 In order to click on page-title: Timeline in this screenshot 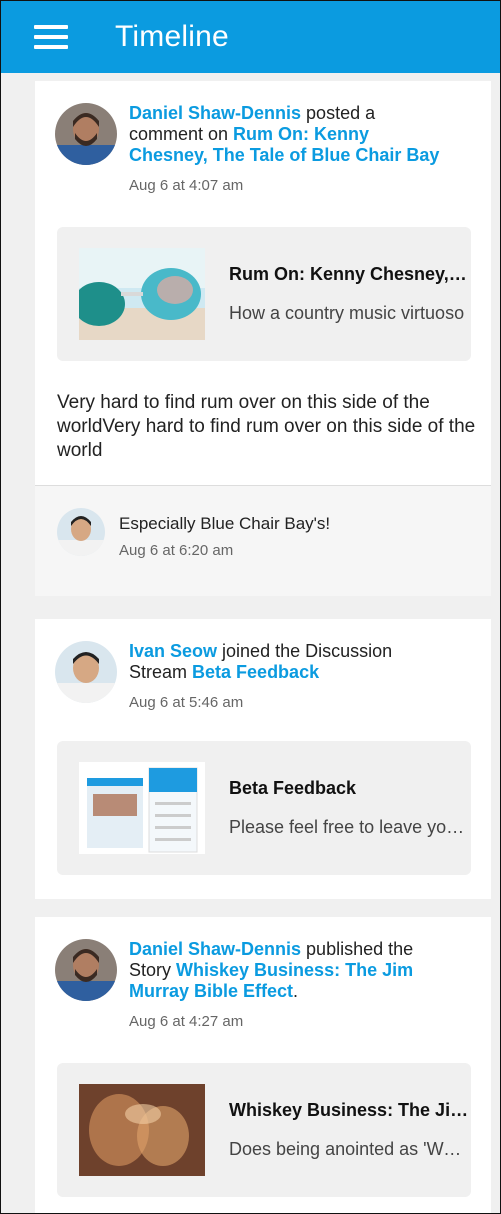, I will do `click(172, 36)`.